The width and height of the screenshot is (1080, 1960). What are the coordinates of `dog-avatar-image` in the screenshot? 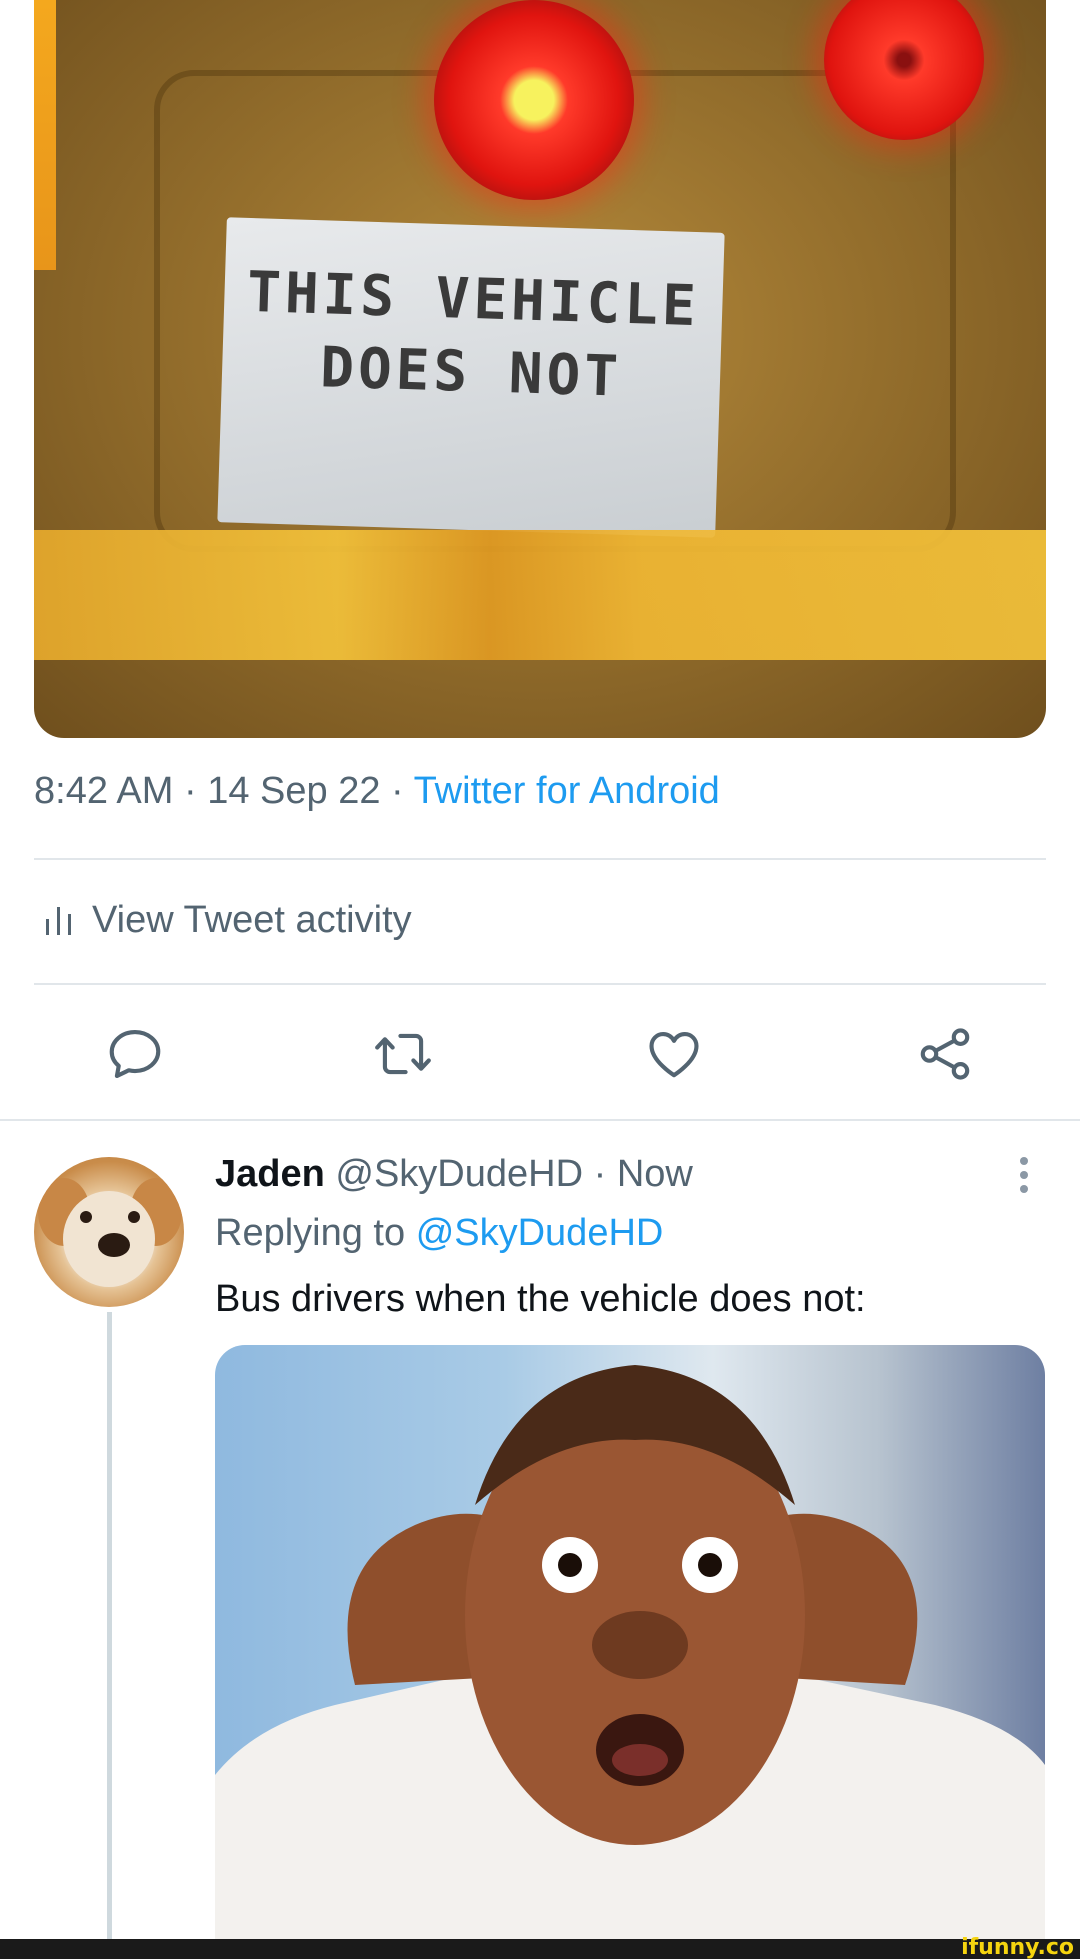 It's located at (110, 1232).